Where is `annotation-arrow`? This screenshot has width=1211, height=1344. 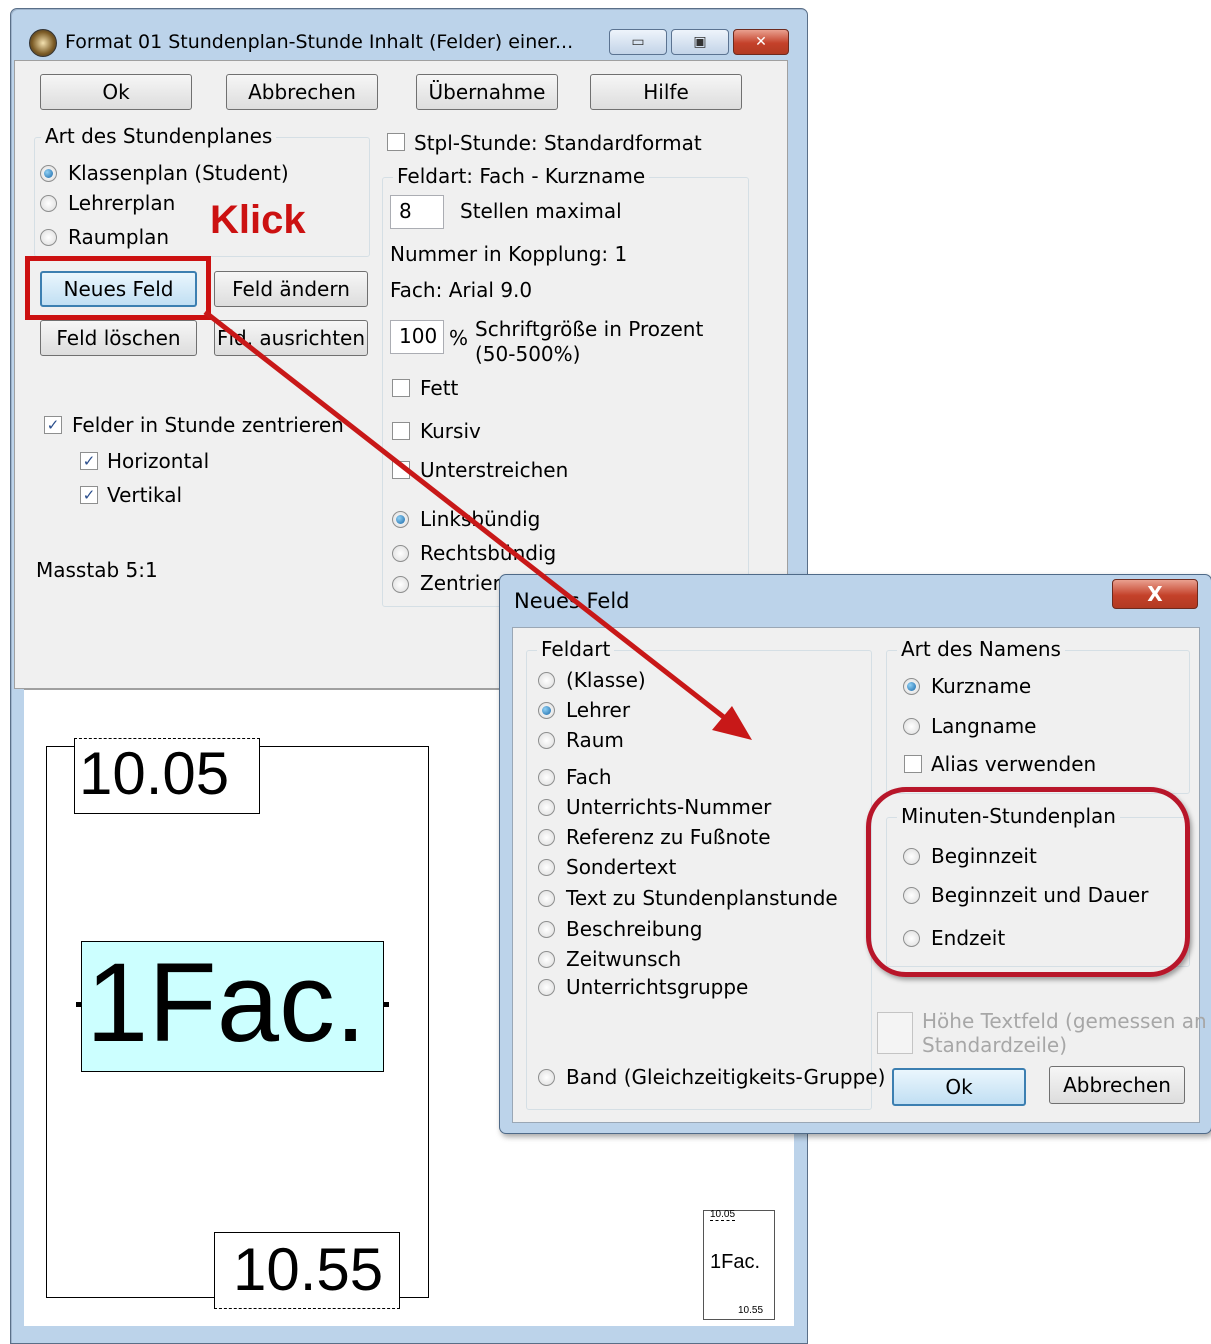
annotation-arrow is located at coordinates (477, 525).